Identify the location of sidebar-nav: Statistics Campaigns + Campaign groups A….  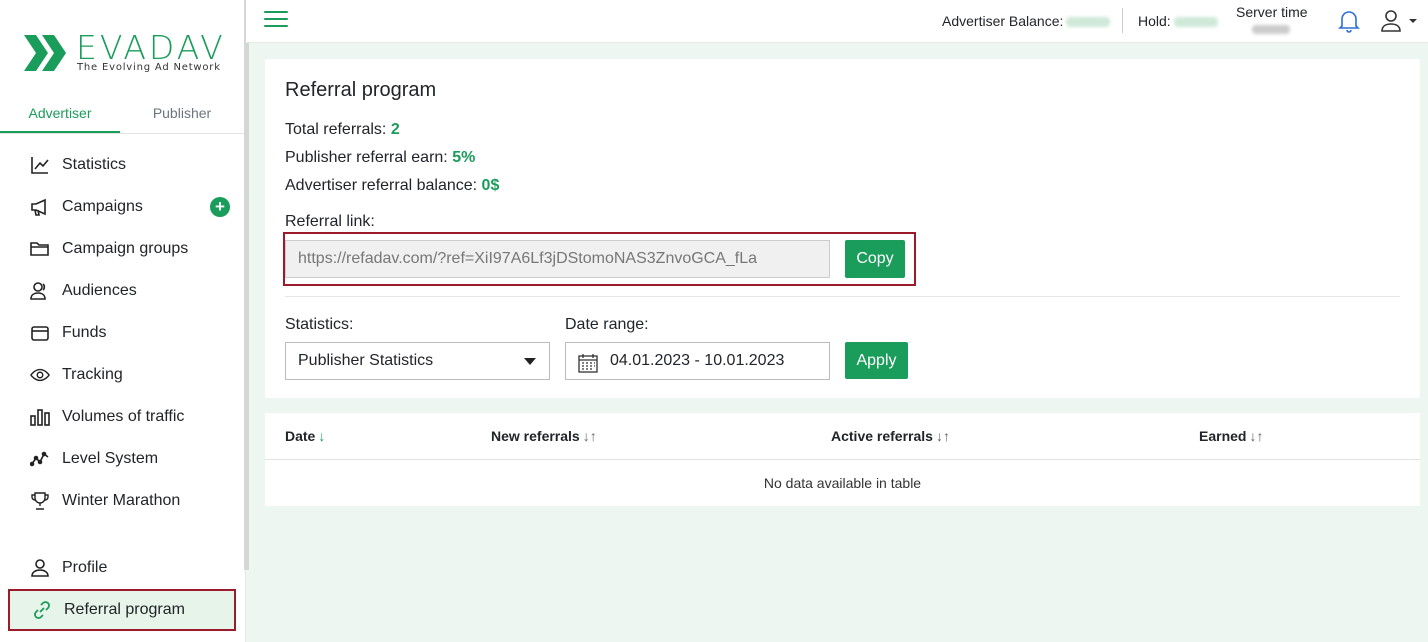
(122, 333).